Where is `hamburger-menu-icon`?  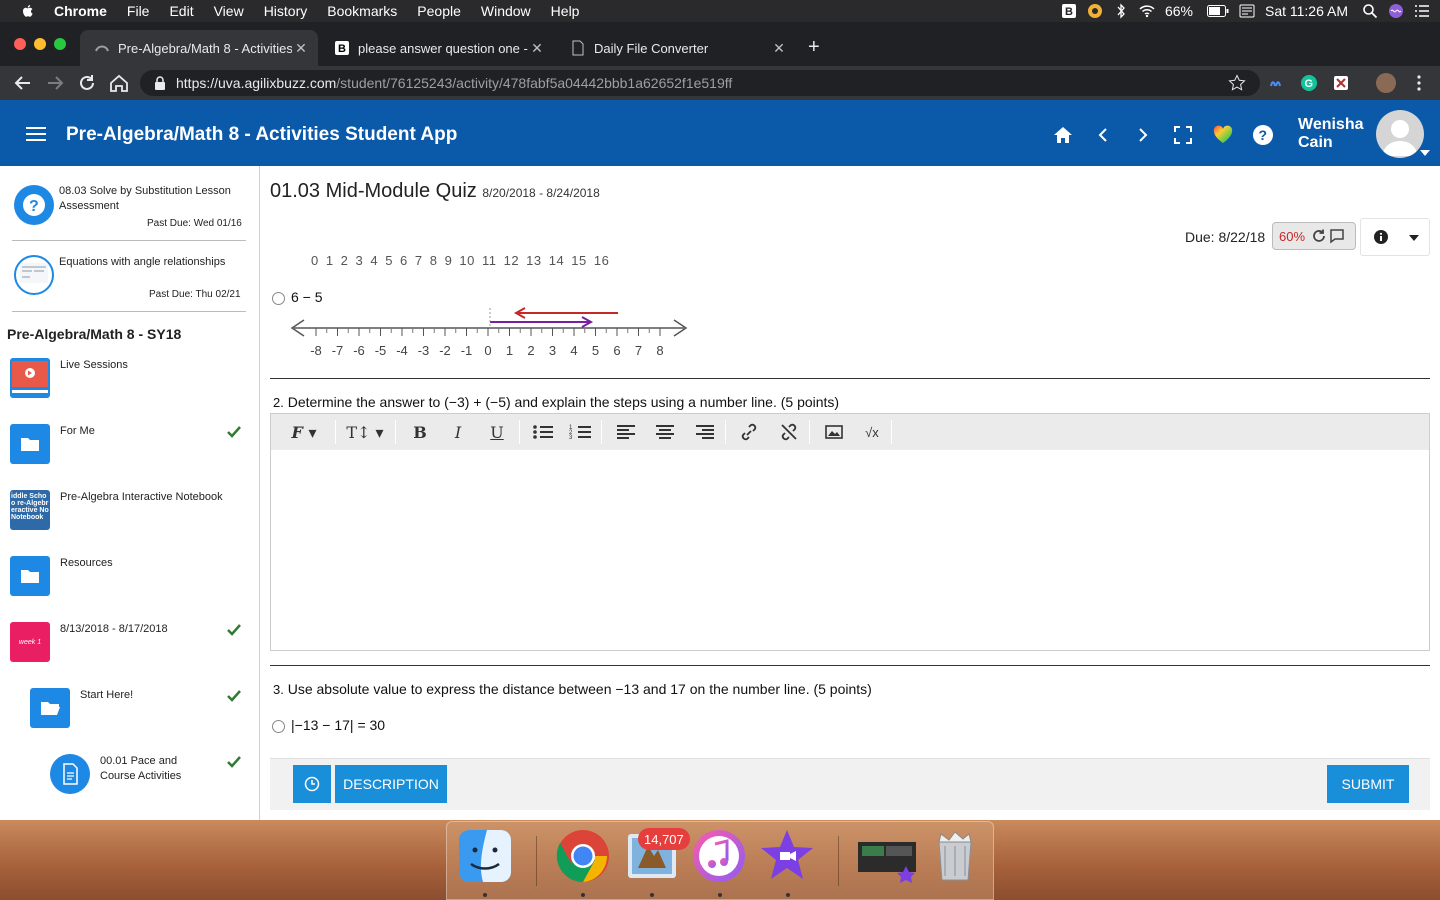 hamburger-menu-icon is located at coordinates (36, 134).